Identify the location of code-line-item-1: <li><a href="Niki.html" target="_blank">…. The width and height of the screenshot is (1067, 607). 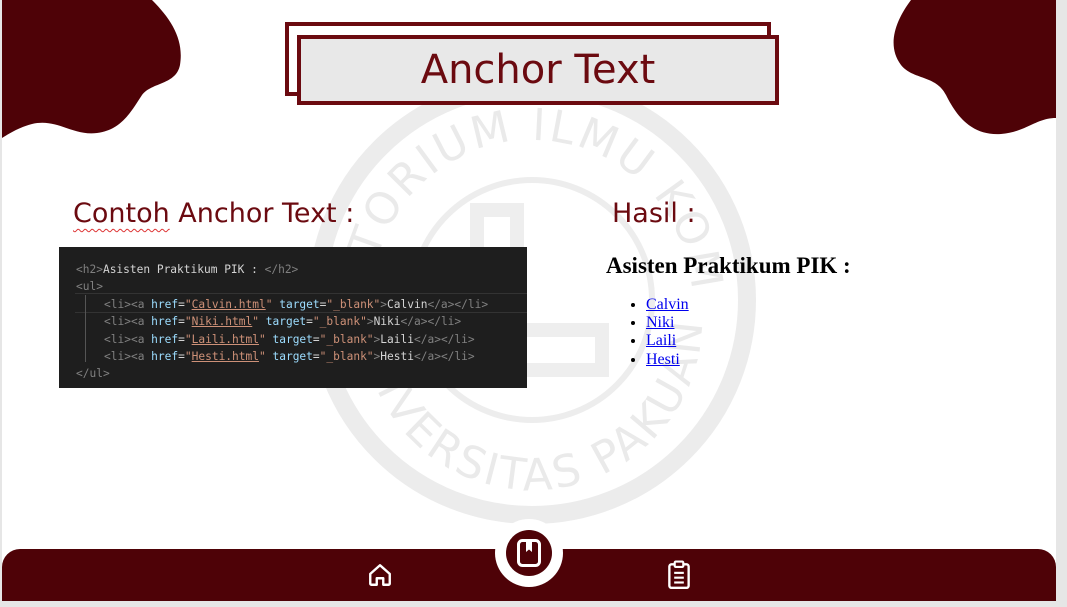
(283, 322).